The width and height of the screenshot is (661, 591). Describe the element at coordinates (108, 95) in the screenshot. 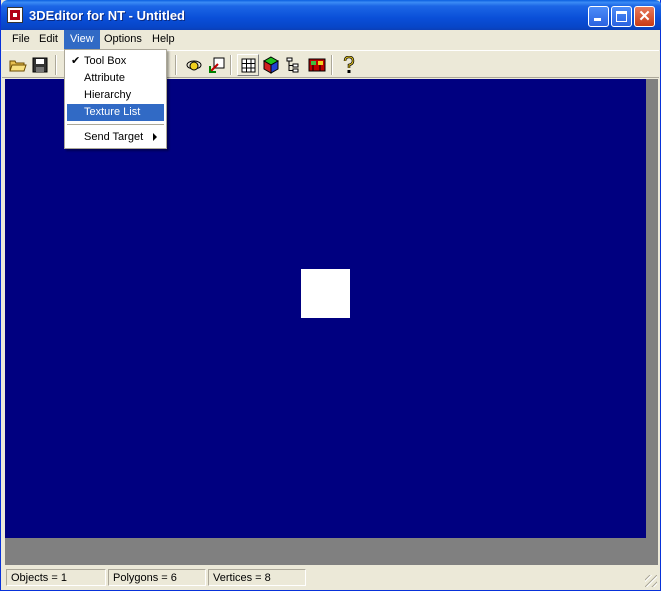

I see `menu-item-label: Hierarchy` at that location.